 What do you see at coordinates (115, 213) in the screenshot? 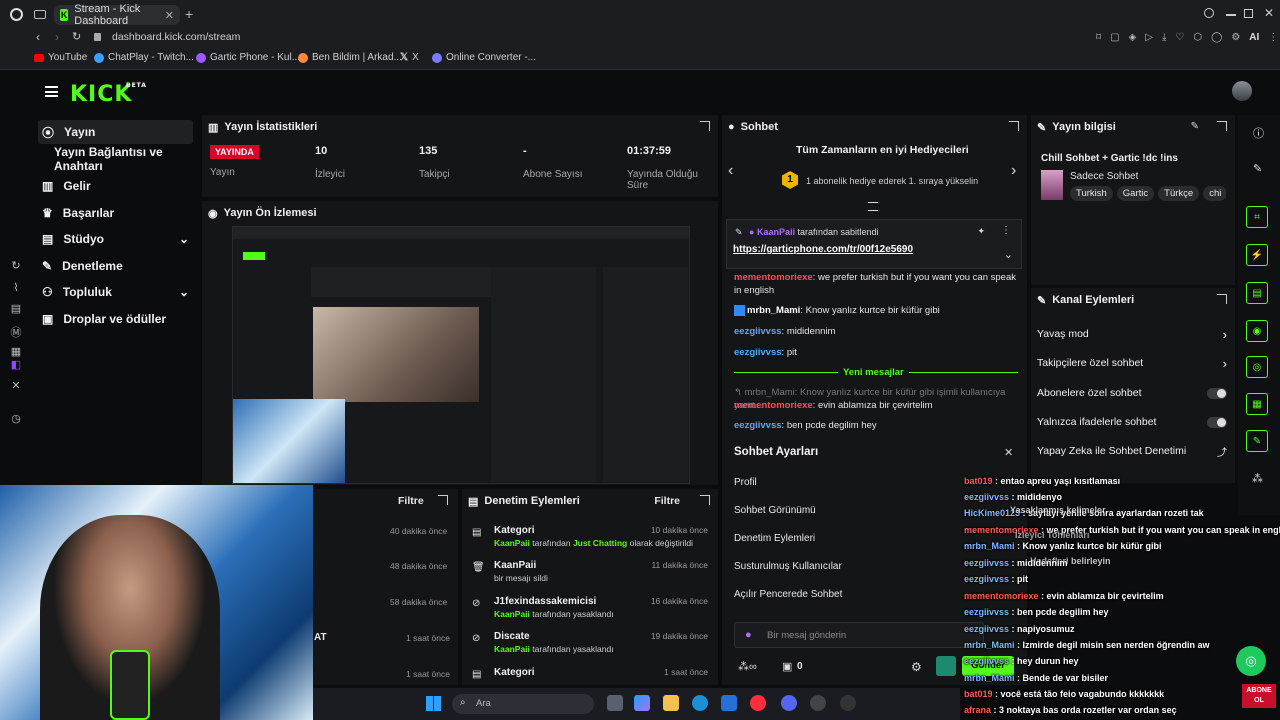
I see `nav-achievements: ♛ Başarılar` at bounding box center [115, 213].